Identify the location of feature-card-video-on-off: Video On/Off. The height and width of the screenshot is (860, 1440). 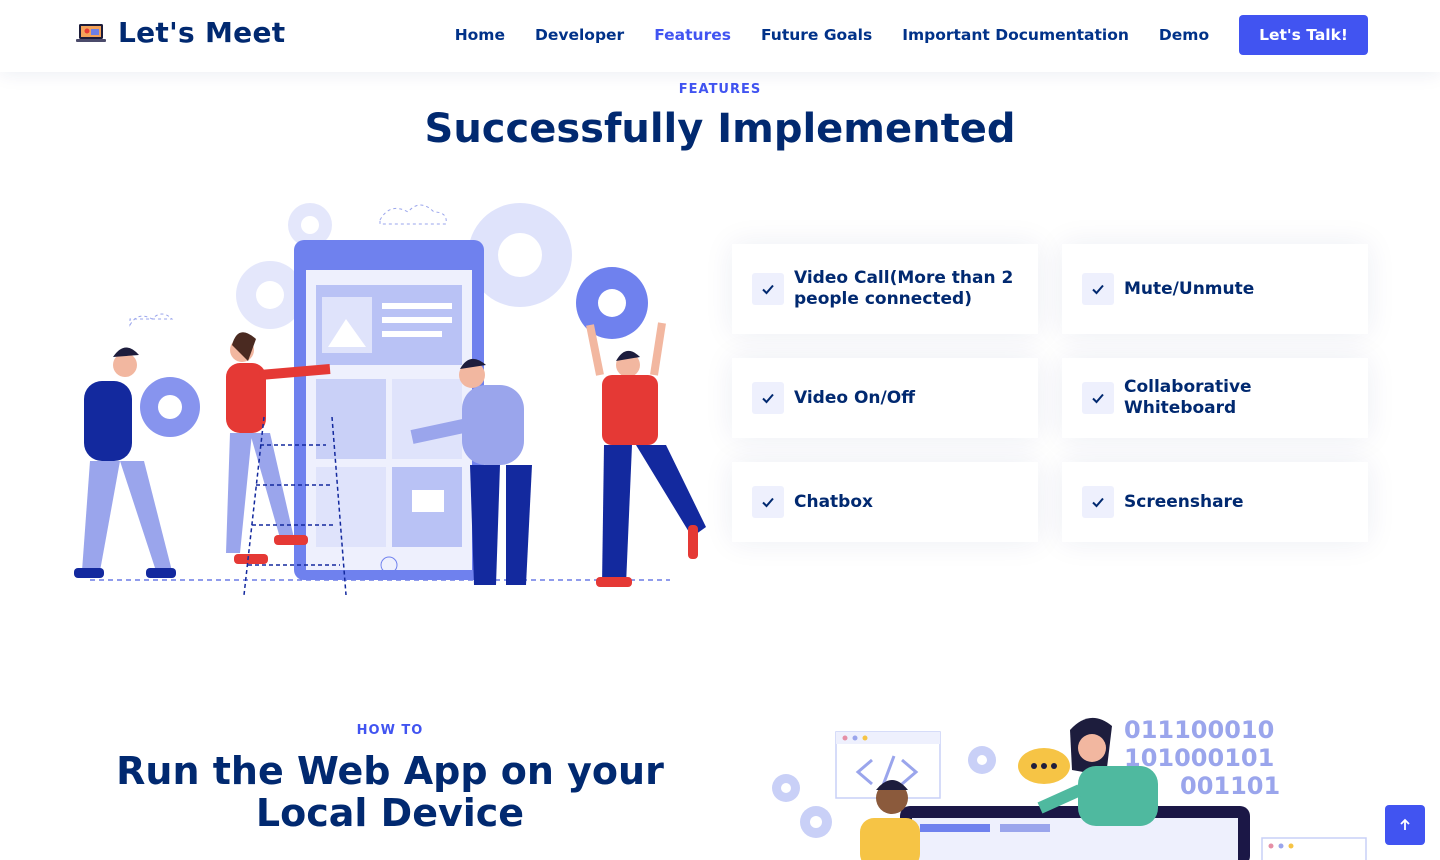
(885, 398).